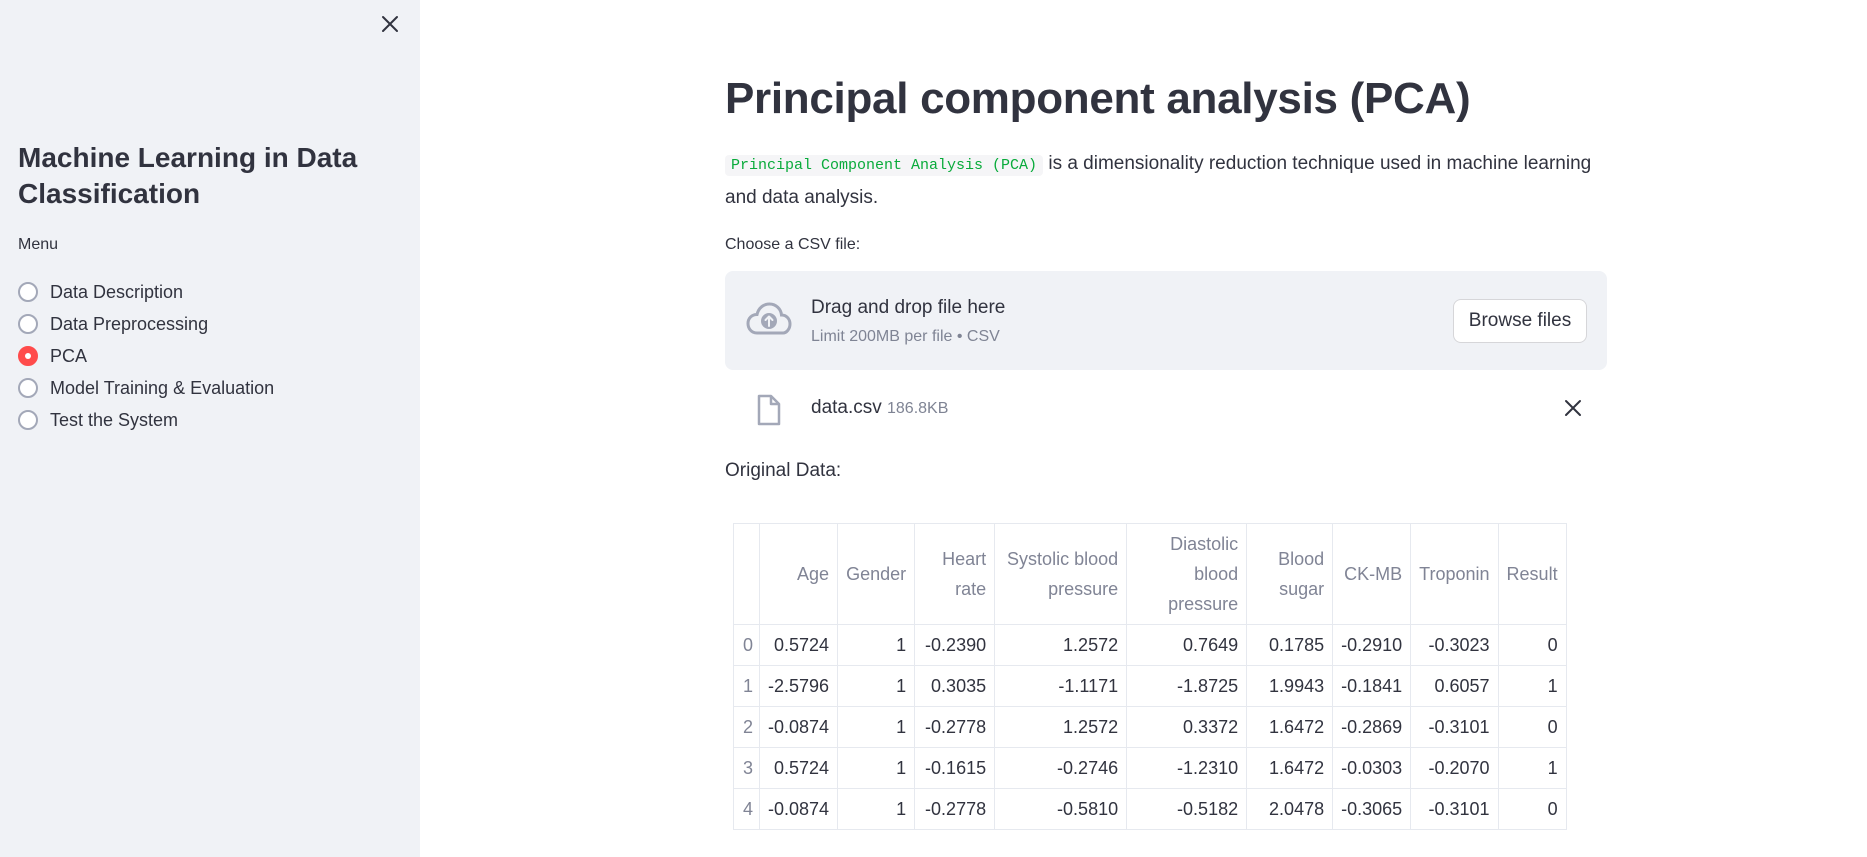 The width and height of the screenshot is (1867, 857). What do you see at coordinates (1187, 686) in the screenshot?
I see `table-cell: -1.8725` at bounding box center [1187, 686].